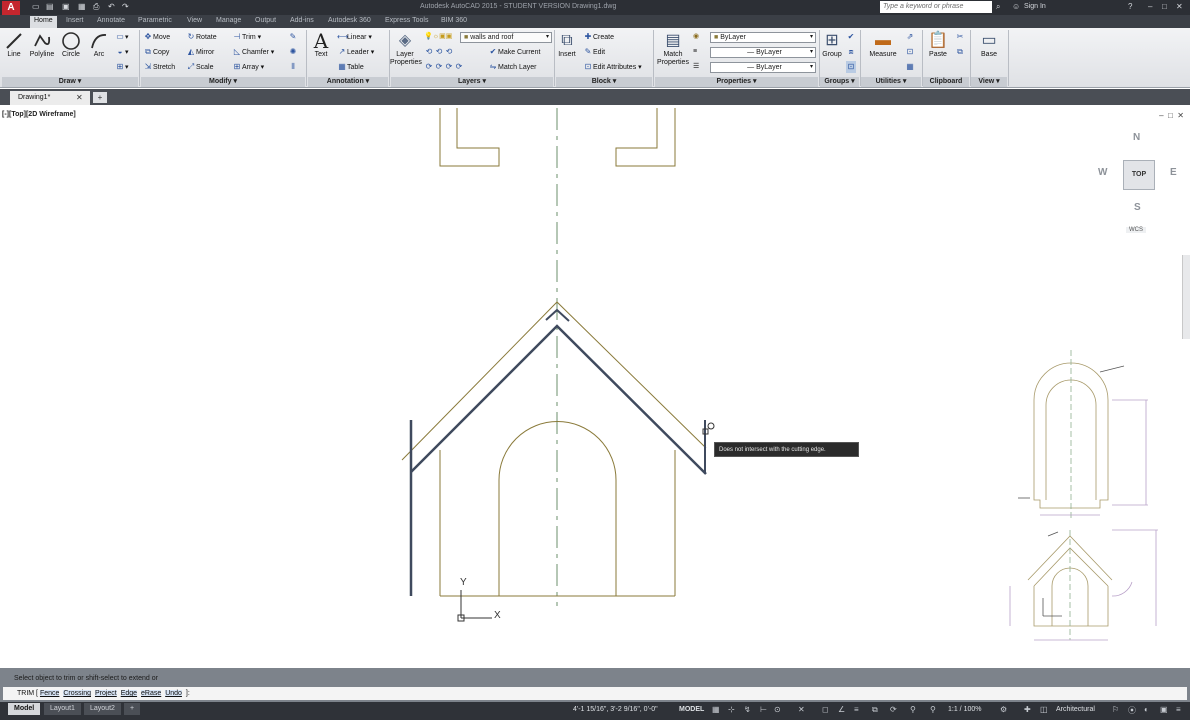  I want to click on redo-icon: ↷, so click(125, 6).